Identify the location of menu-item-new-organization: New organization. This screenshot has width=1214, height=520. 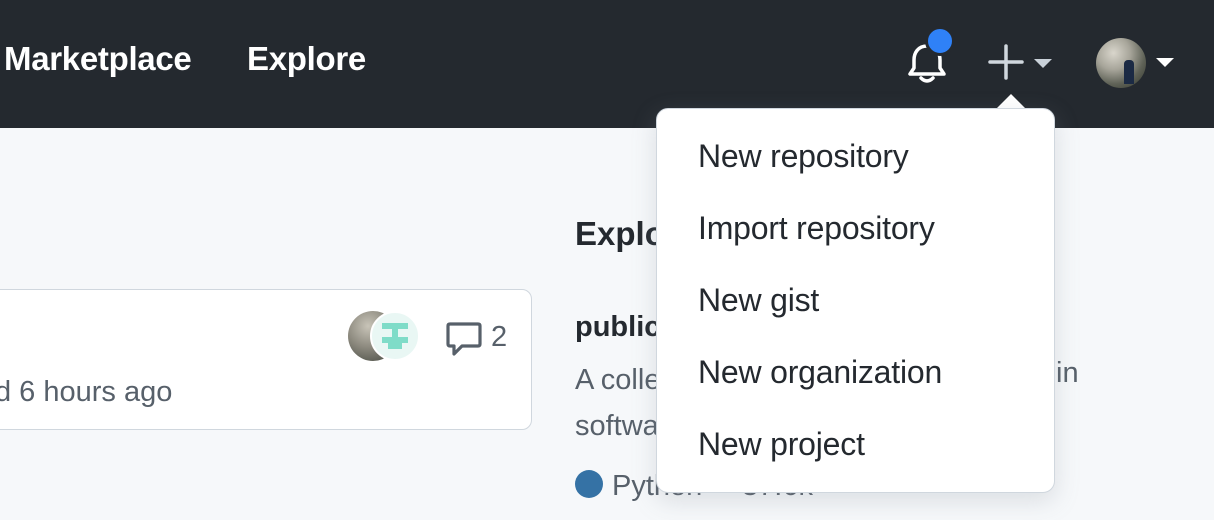
(820, 372).